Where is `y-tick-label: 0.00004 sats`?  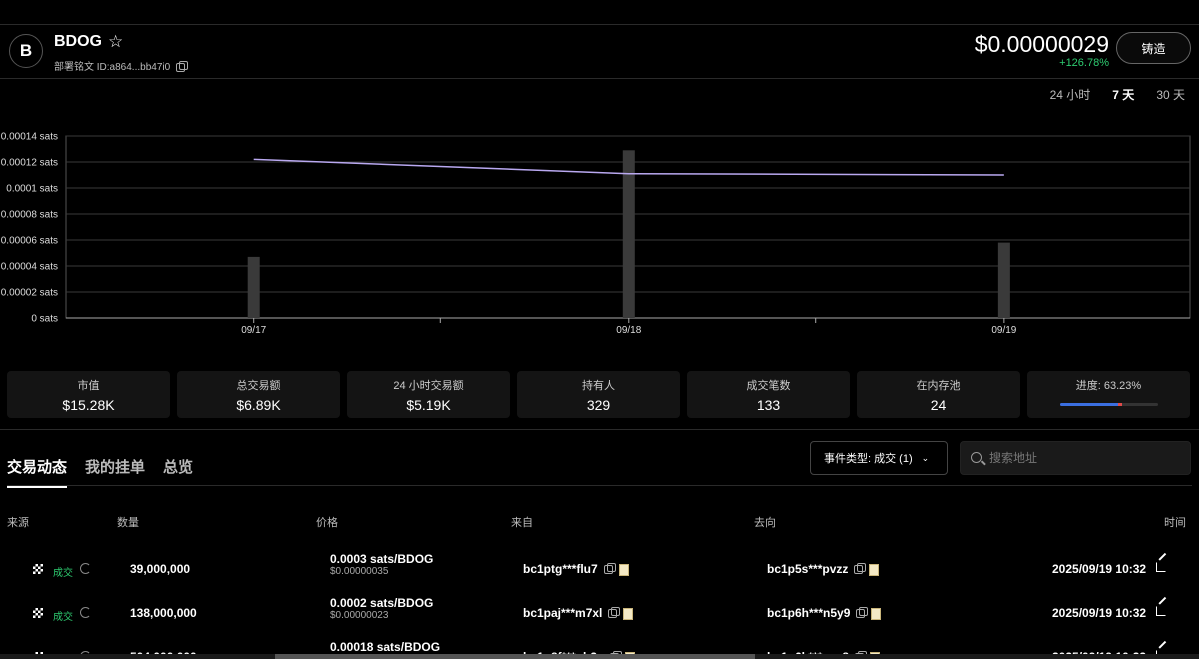 y-tick-label: 0.00004 sats is located at coordinates (29, 267).